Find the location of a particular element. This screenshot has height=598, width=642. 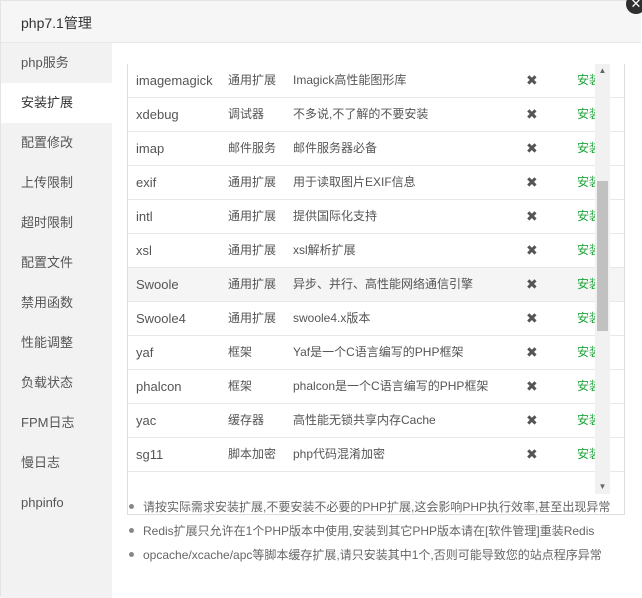

extension-description: phalcon是一个C语言编写的PHP框架 is located at coordinates (391, 386).